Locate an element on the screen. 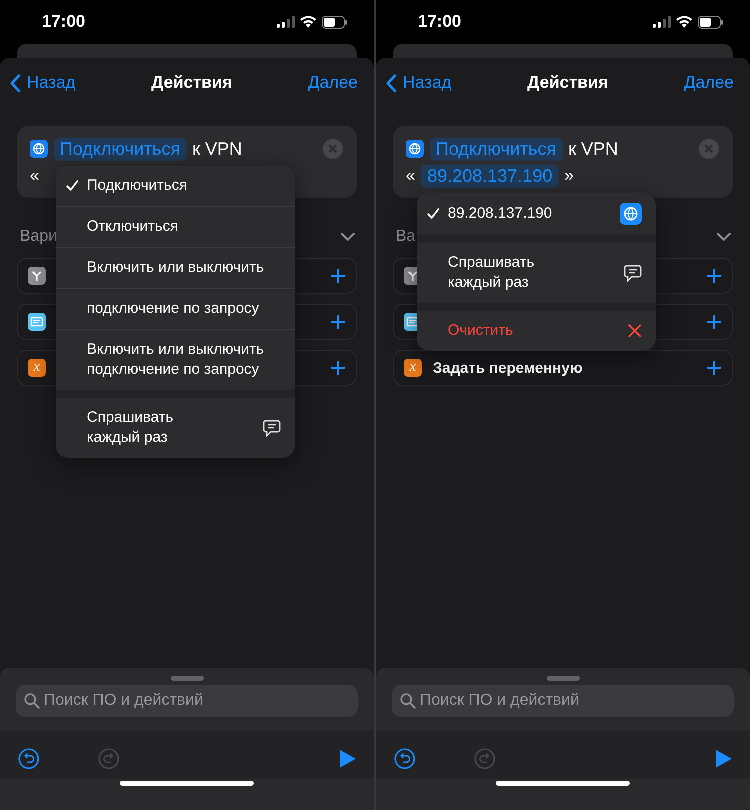 The height and width of the screenshot is (810, 750). menu-item: Включить или выключить is located at coordinates (175, 267).